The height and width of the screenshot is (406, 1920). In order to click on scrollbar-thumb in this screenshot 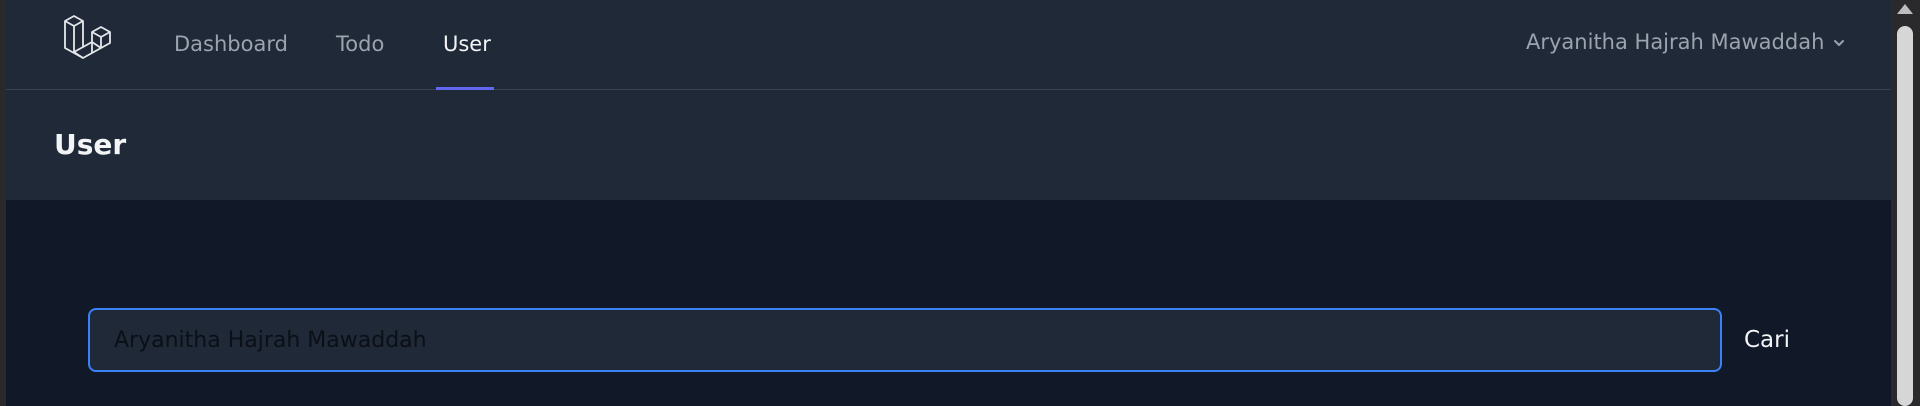, I will do `click(1905, 216)`.